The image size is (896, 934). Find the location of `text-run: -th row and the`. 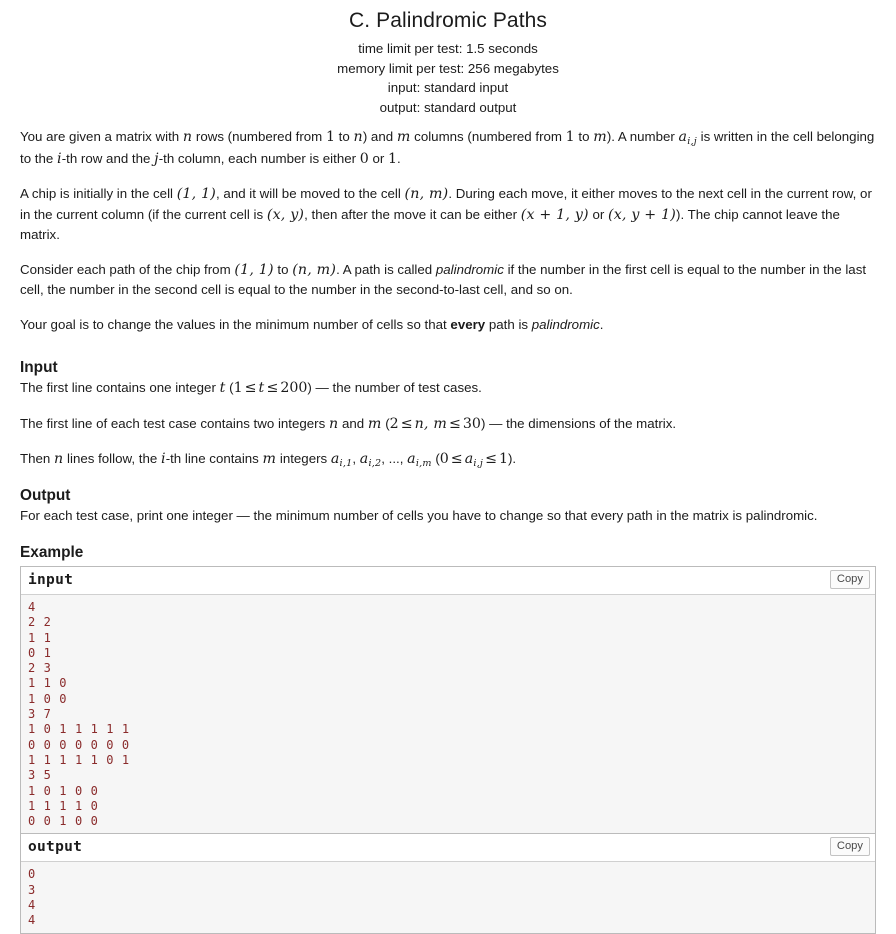

text-run: -th row and the is located at coordinates (108, 158).